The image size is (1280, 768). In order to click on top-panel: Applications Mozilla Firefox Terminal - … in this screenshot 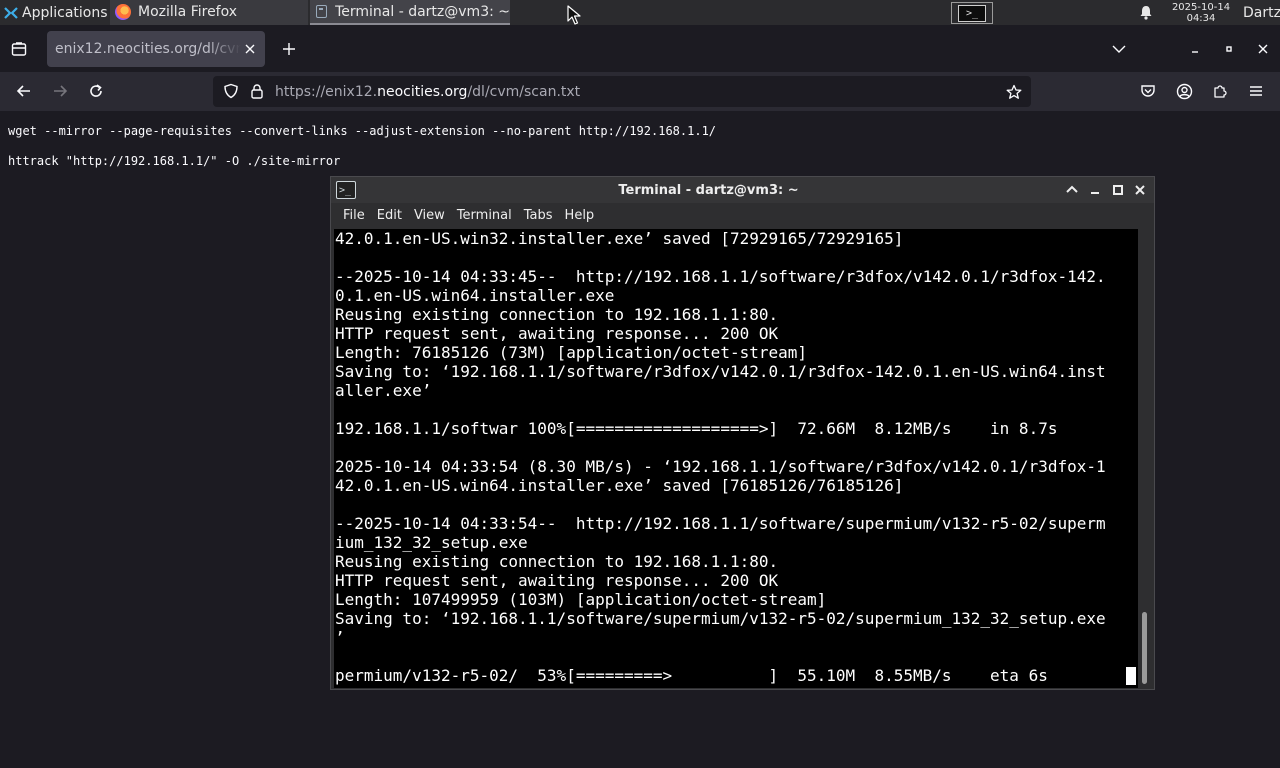, I will do `click(640, 12)`.